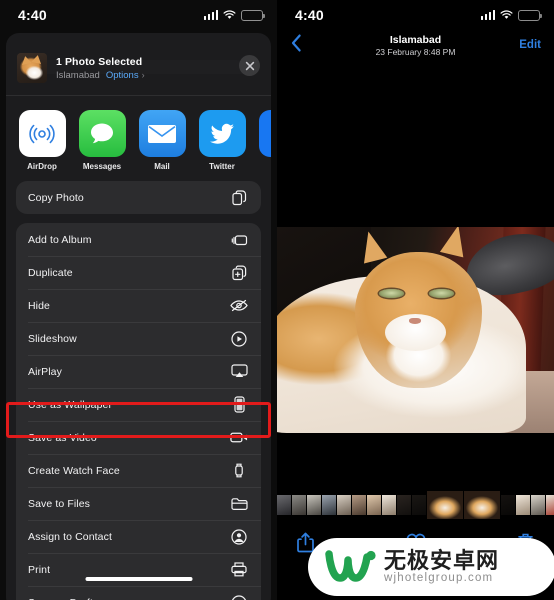 The height and width of the screenshot is (600, 554). I want to click on share-button, so click(305, 542).